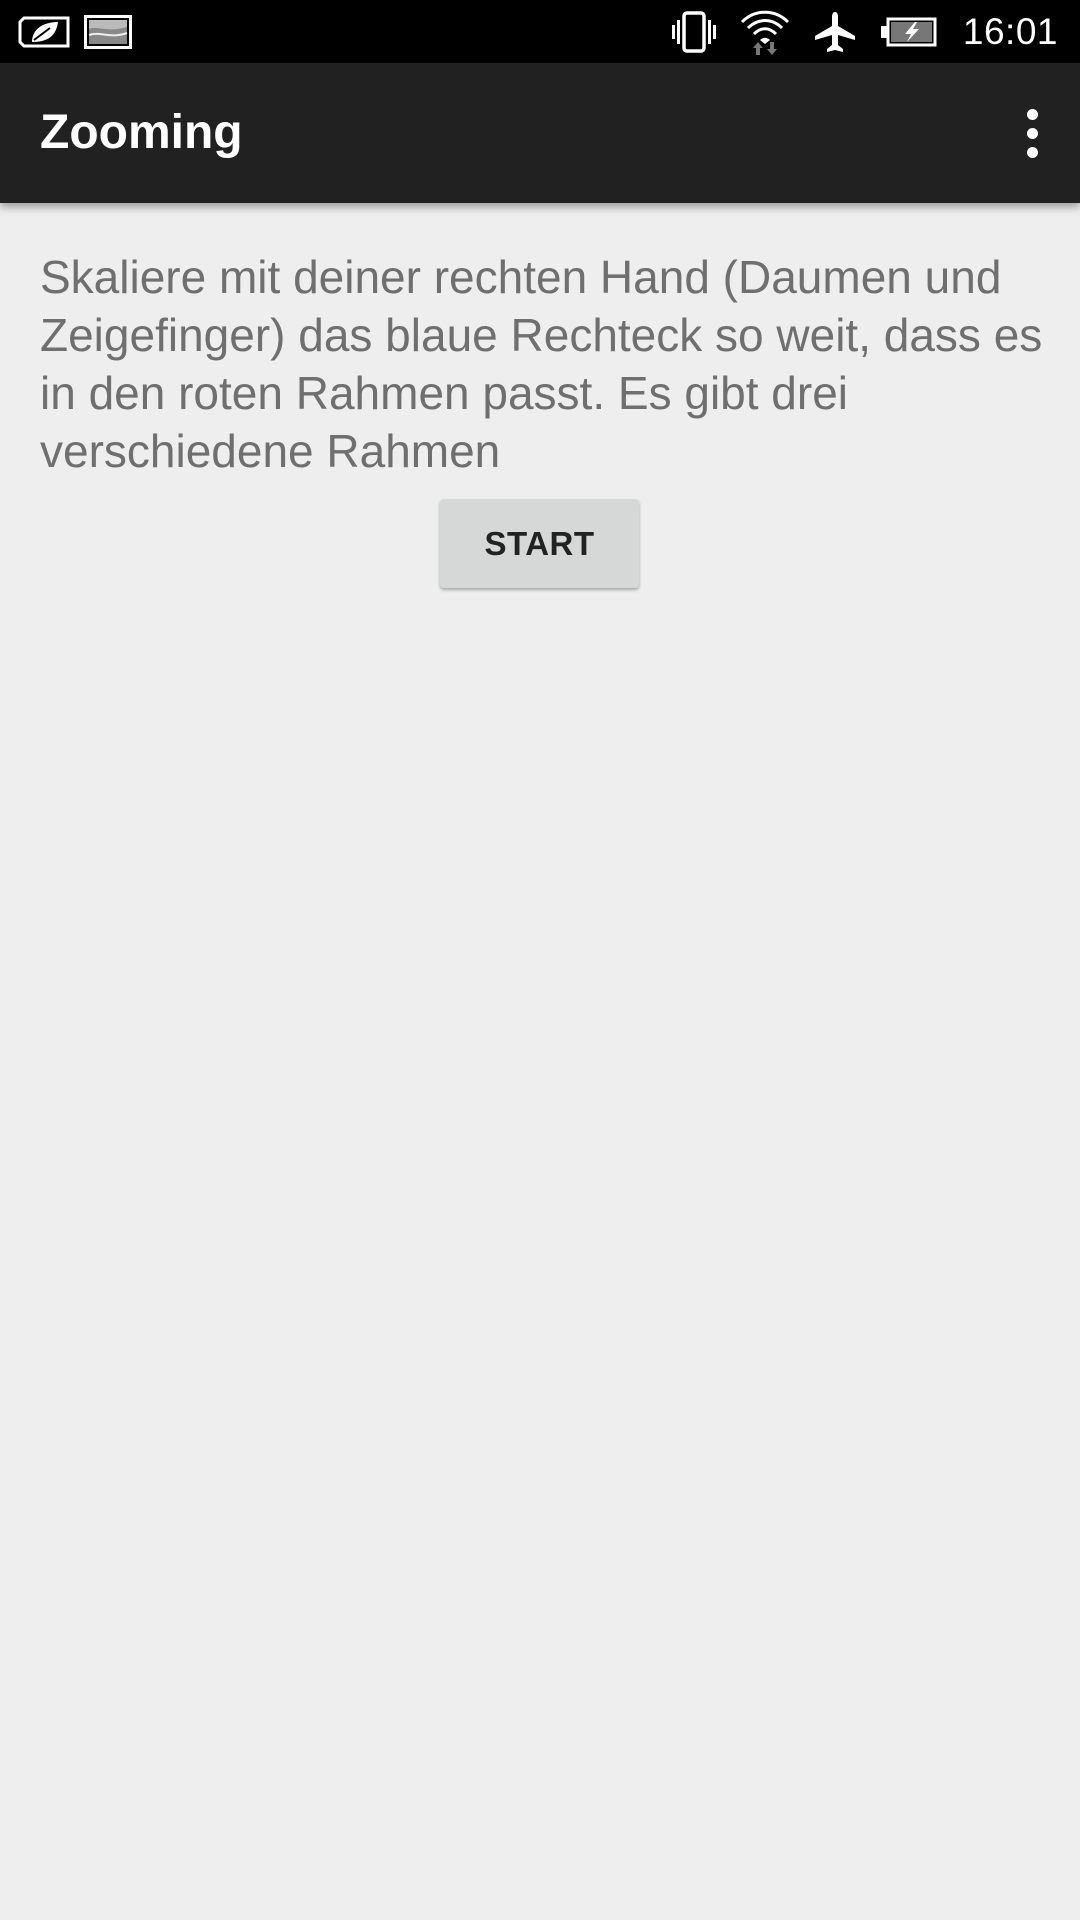 Image resolution: width=1080 pixels, height=1920 pixels. I want to click on leaf-battery-saver-icon, so click(44, 31).